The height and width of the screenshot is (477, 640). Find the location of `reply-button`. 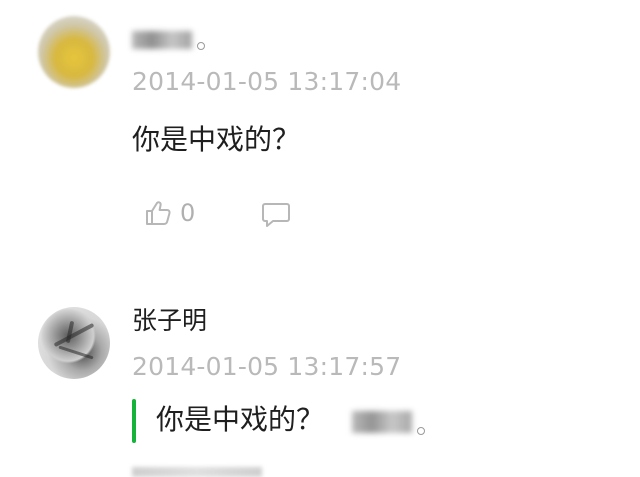

reply-button is located at coordinates (276, 214).